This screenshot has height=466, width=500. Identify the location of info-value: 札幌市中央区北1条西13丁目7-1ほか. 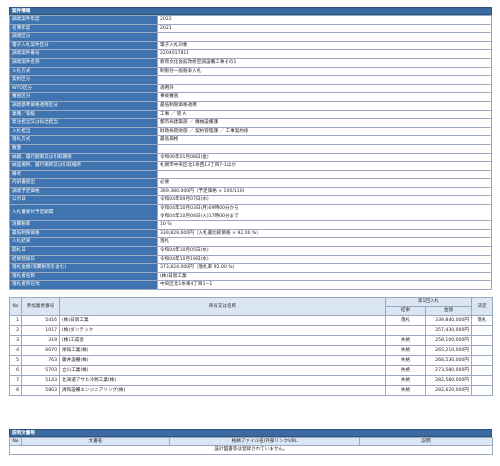
(324, 166).